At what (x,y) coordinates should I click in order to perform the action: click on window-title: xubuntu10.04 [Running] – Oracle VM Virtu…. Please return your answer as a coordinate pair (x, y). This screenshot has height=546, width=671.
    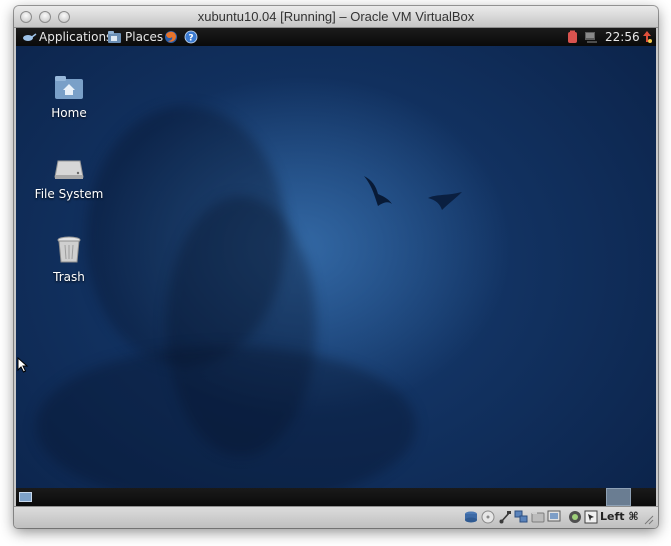
    Looking at the image, I should click on (336, 16).